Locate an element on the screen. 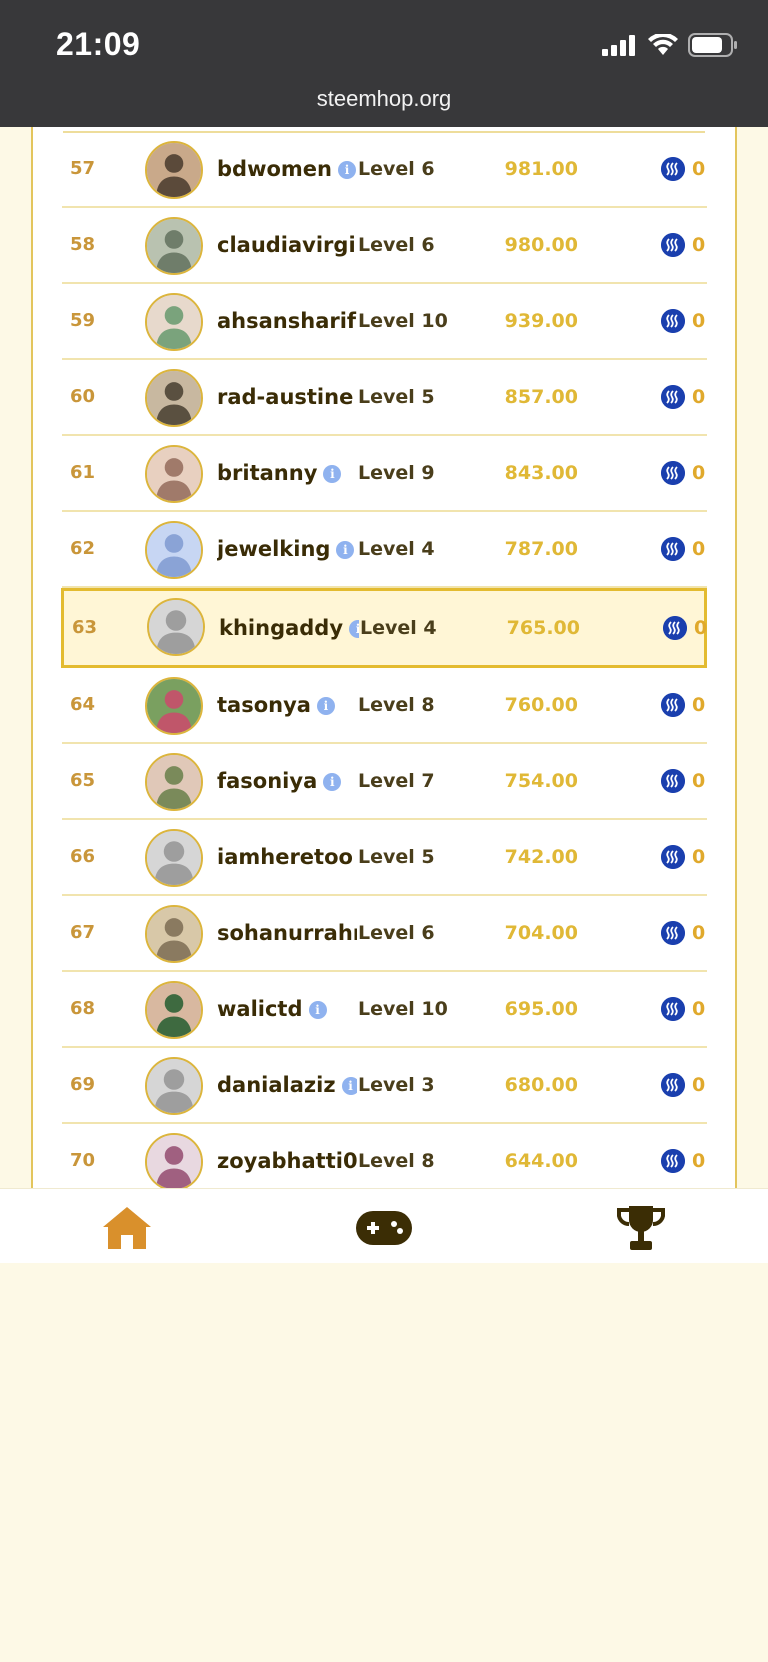 The height and width of the screenshot is (1662, 768). rank: 65 is located at coordinates (83, 780).